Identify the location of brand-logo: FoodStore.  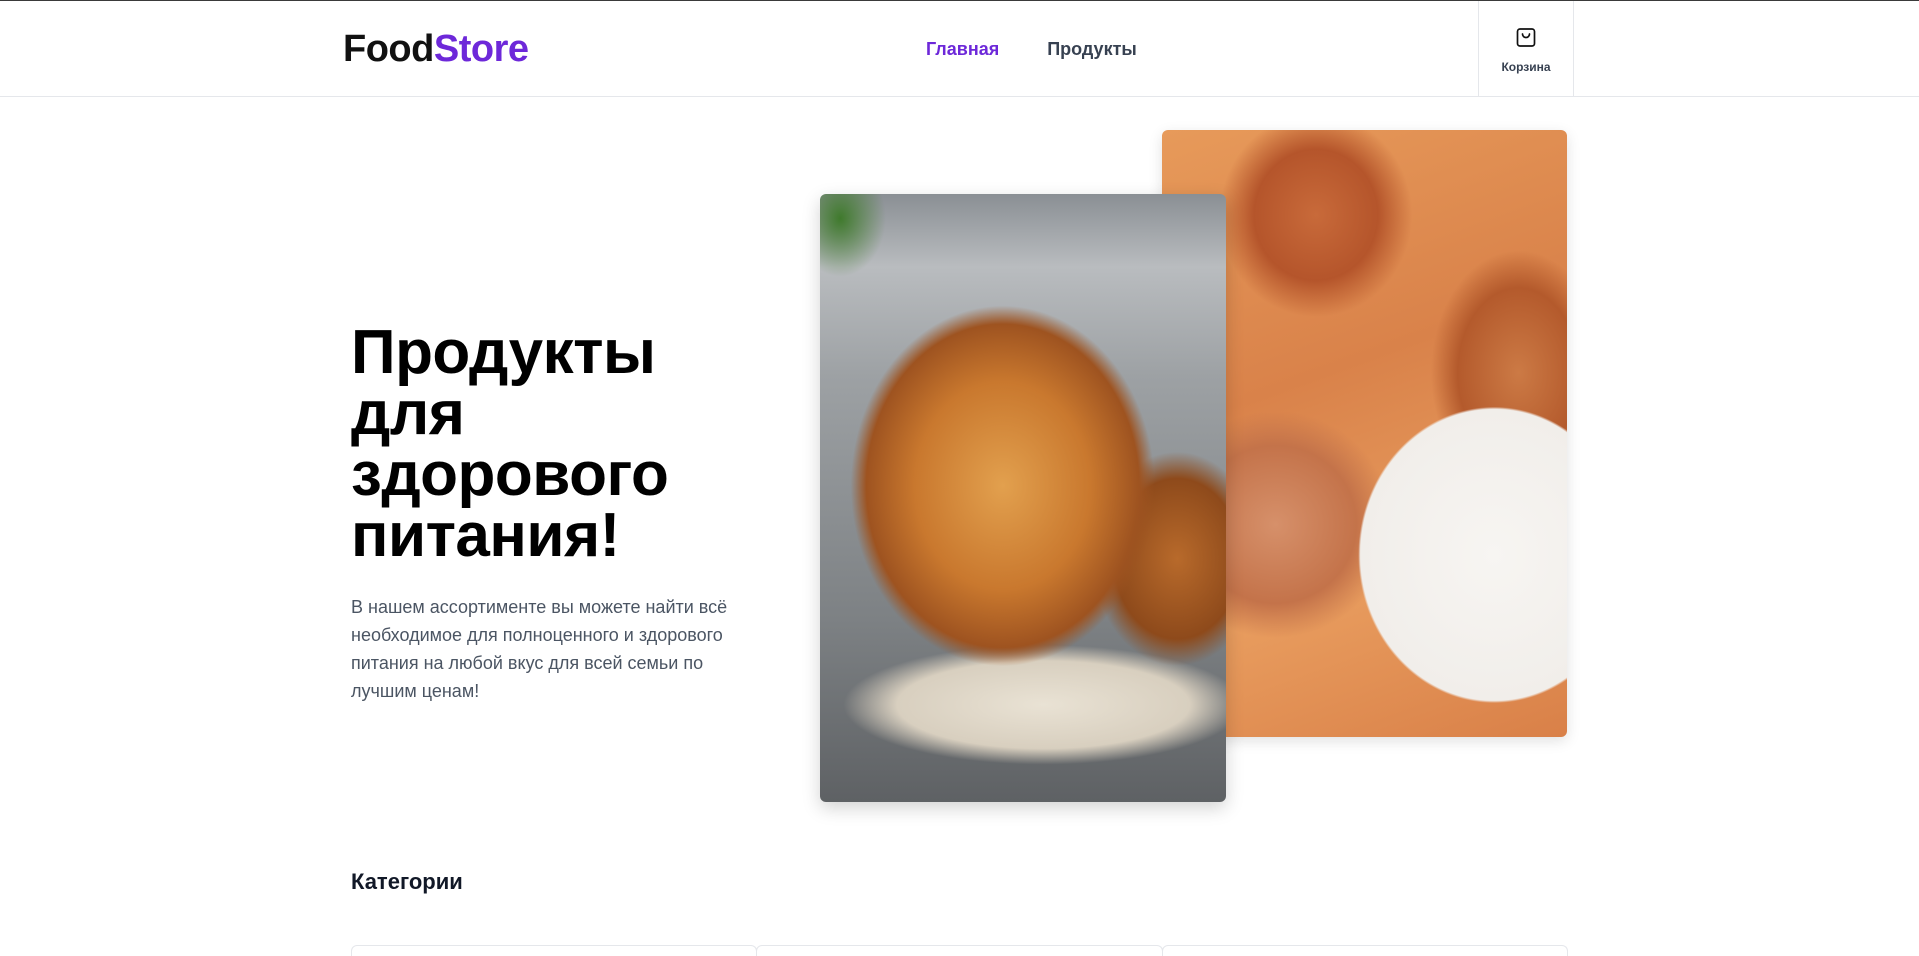
(436, 49).